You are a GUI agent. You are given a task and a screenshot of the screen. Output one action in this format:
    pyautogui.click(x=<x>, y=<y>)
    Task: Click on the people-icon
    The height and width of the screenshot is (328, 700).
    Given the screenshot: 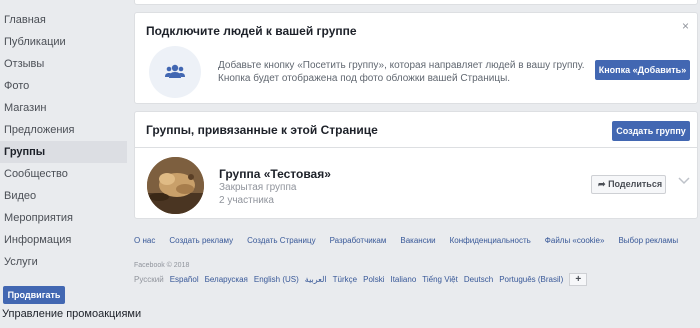 What is the action you would take?
    pyautogui.click(x=175, y=72)
    